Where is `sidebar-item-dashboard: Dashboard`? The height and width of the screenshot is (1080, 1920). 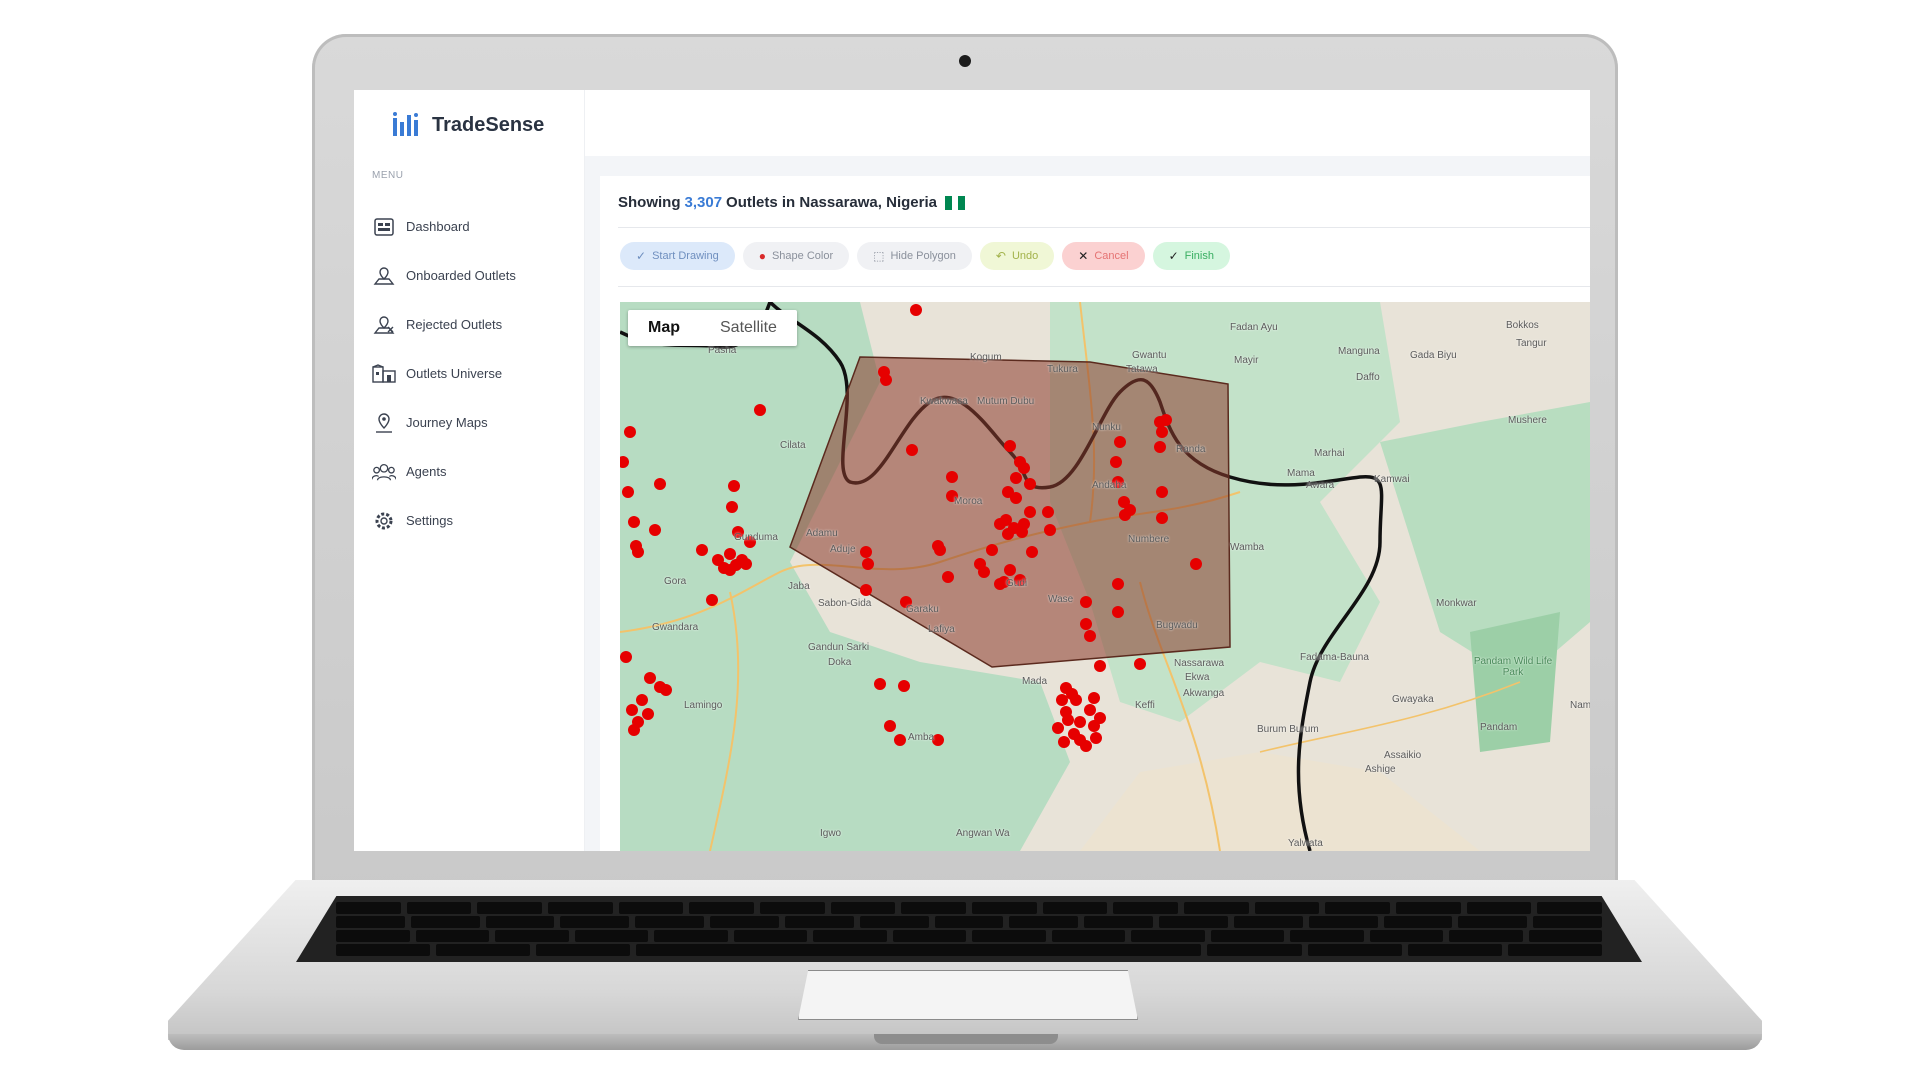
sidebar-item-dashboard: Dashboard is located at coordinates (444, 226).